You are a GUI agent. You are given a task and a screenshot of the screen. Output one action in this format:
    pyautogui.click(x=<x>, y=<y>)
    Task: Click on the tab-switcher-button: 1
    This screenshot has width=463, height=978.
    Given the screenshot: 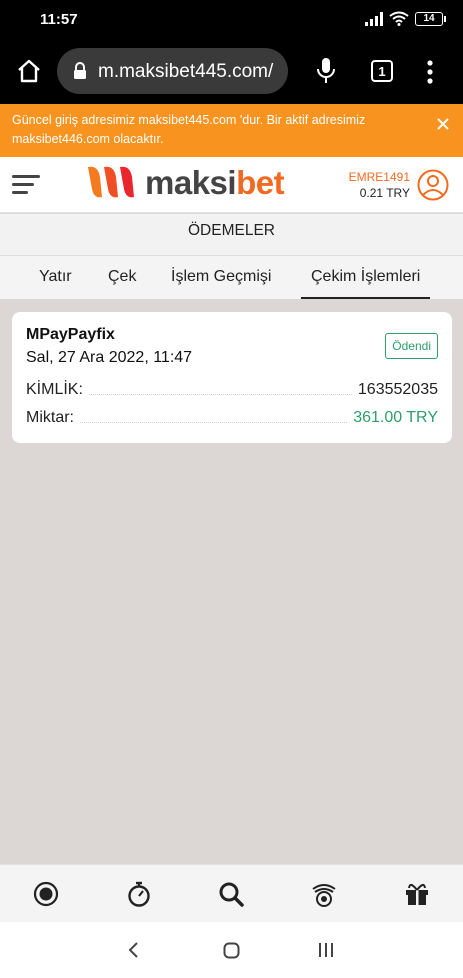 What is the action you would take?
    pyautogui.click(x=382, y=71)
    